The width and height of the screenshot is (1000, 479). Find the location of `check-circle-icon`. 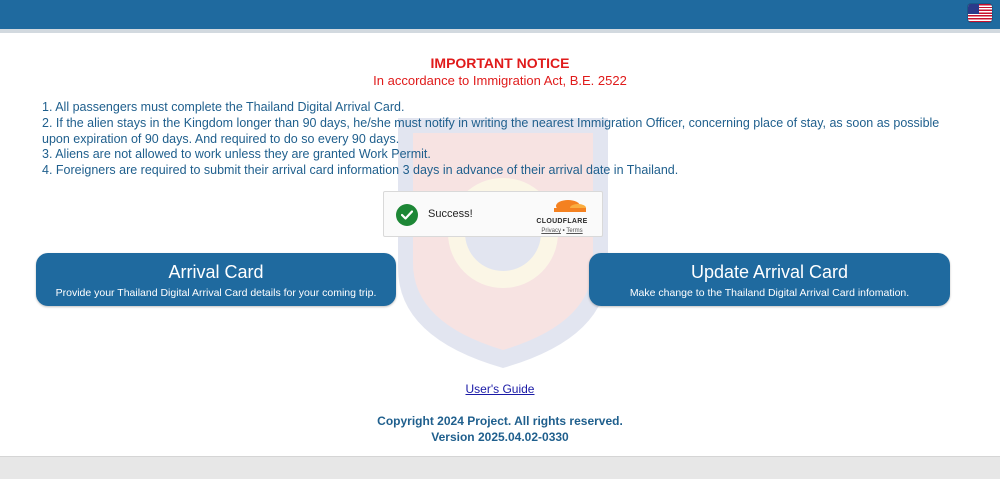

check-circle-icon is located at coordinates (407, 215).